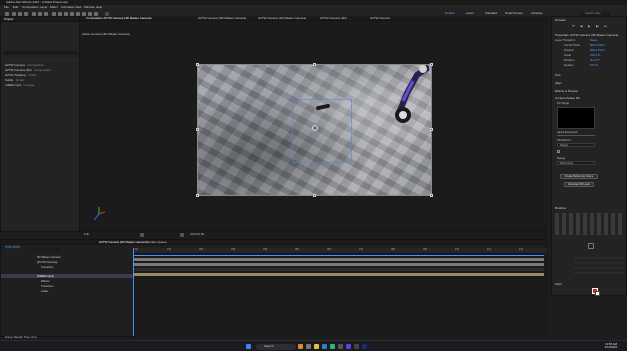  What do you see at coordinates (89, 7) in the screenshot?
I see `menu-window: Window` at bounding box center [89, 7].